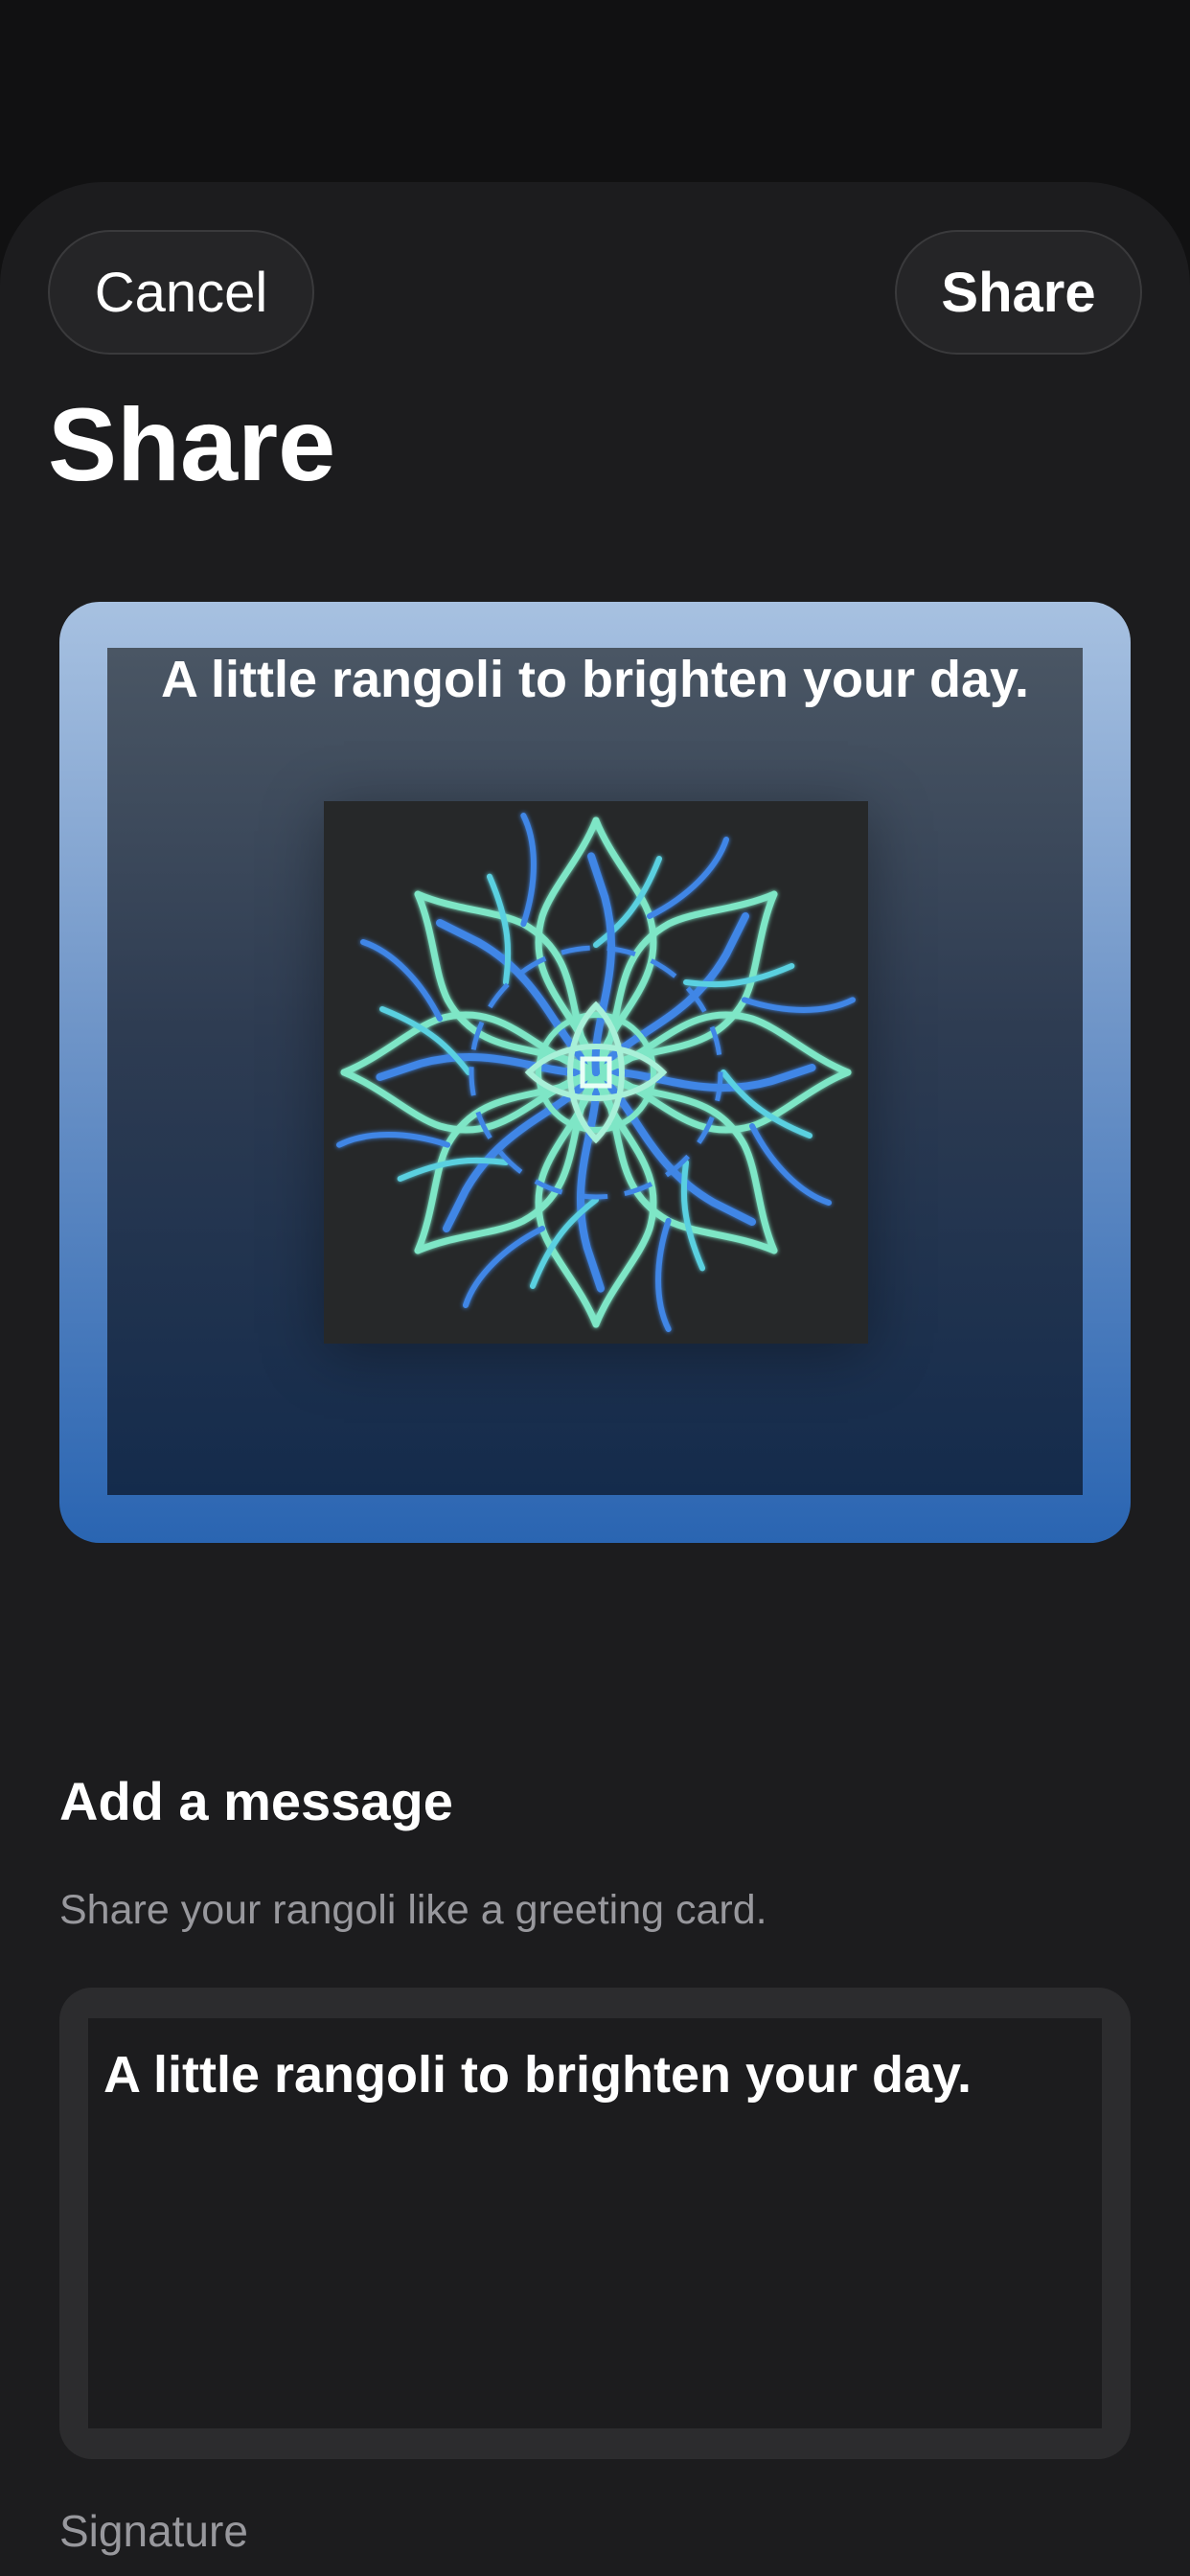 This screenshot has width=1190, height=2576. Describe the element at coordinates (595, 679) in the screenshot. I see `card-message-text: A little rangoli to brighten your day.` at that location.